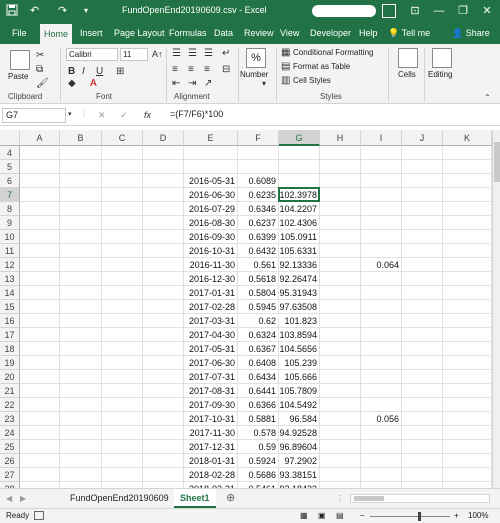 This screenshot has height=523, width=500. Describe the element at coordinates (10, 321) in the screenshot. I see `row-header: 16` at that location.